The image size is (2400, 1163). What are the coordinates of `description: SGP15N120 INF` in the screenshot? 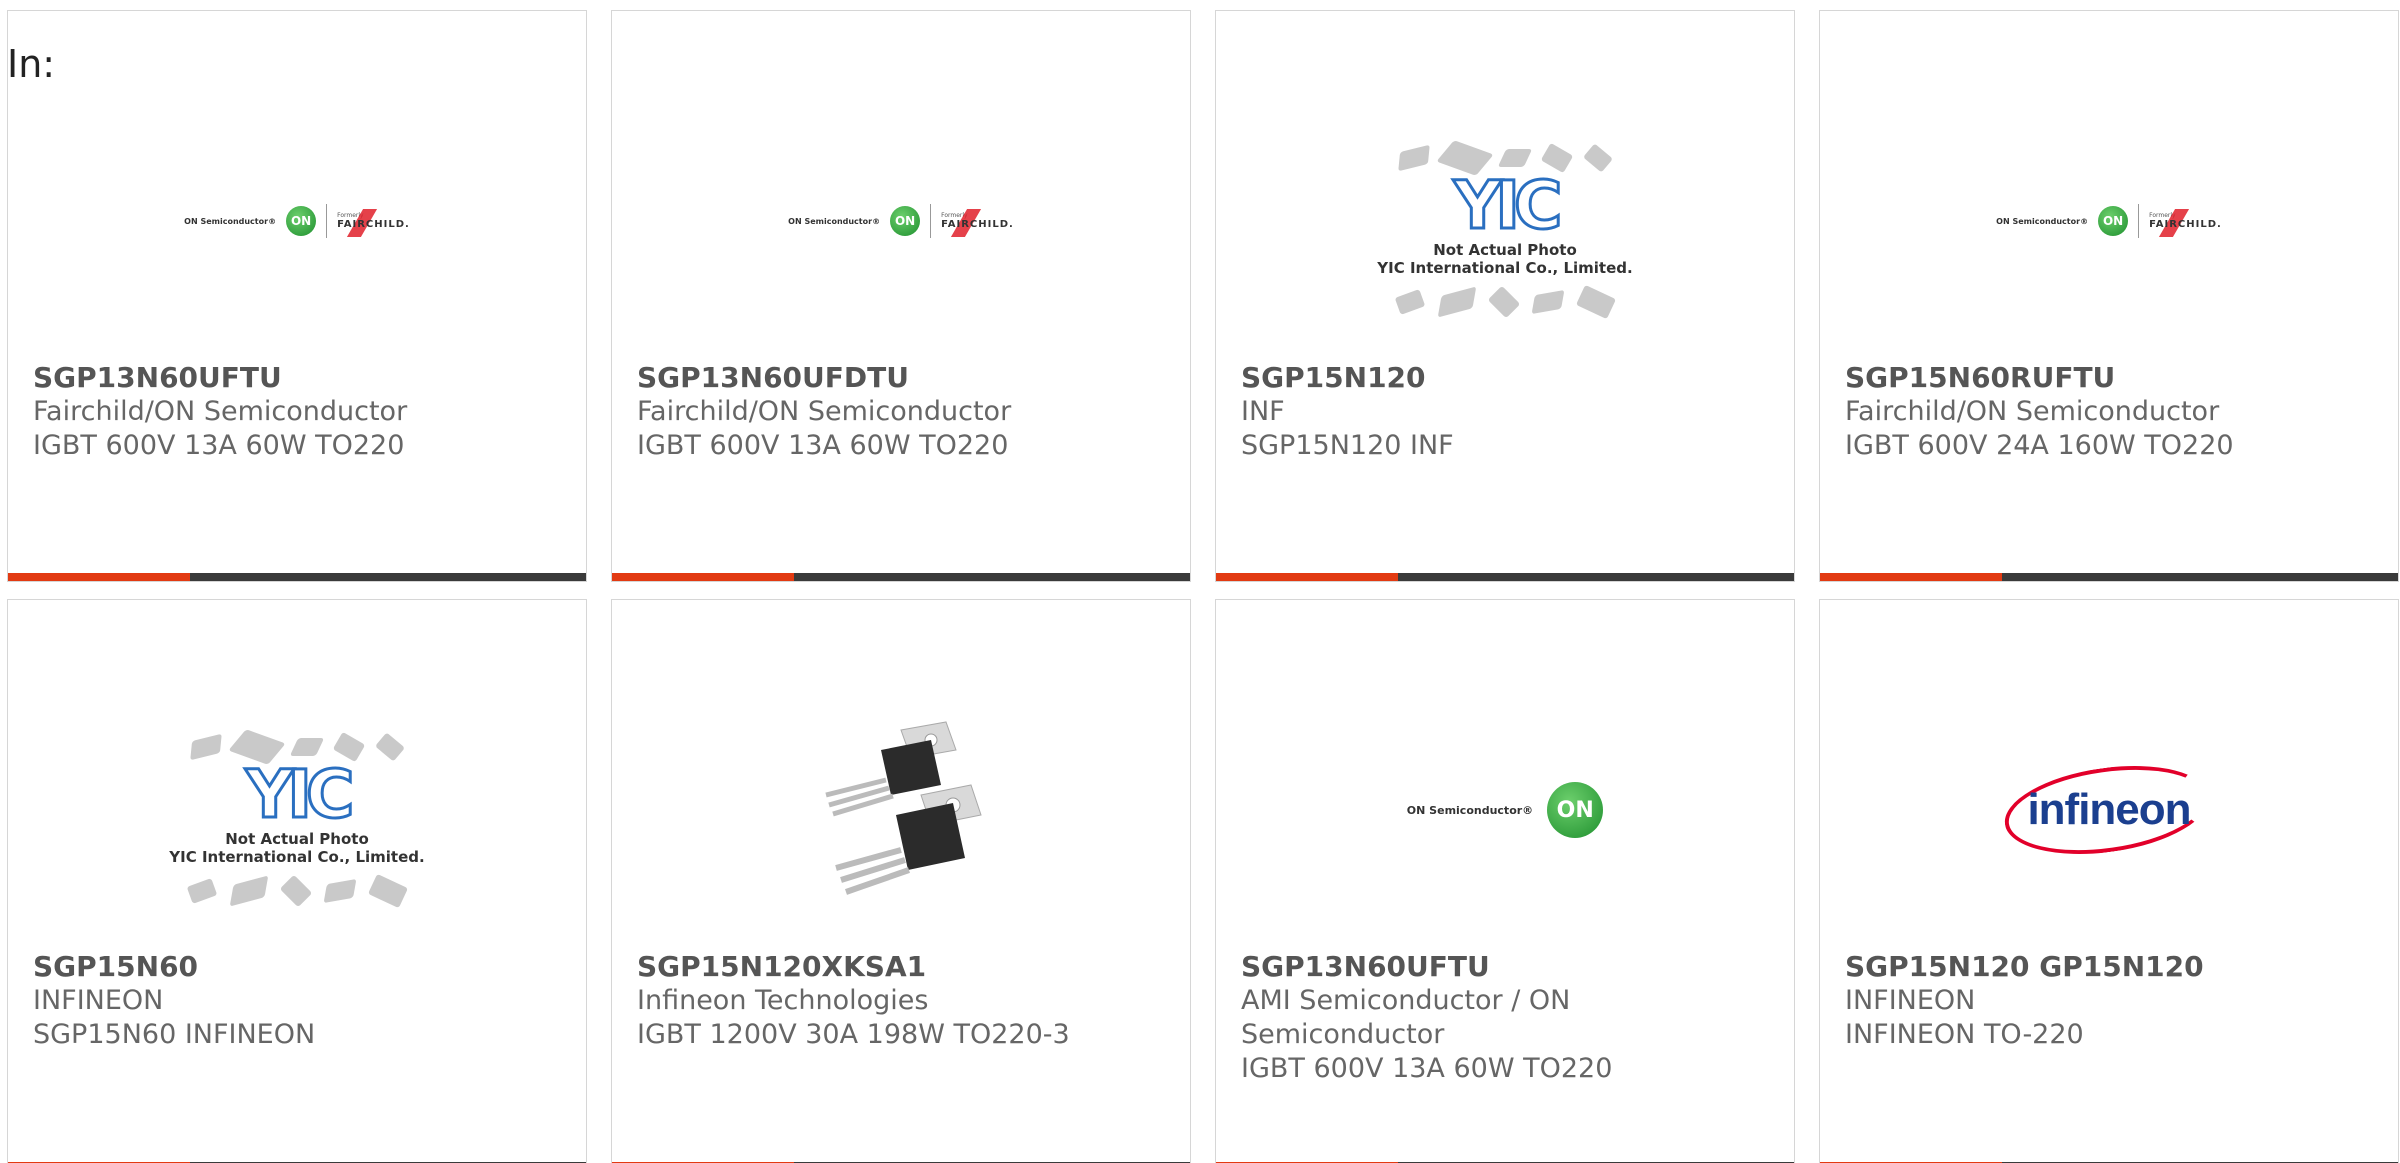 It's located at (1347, 445).